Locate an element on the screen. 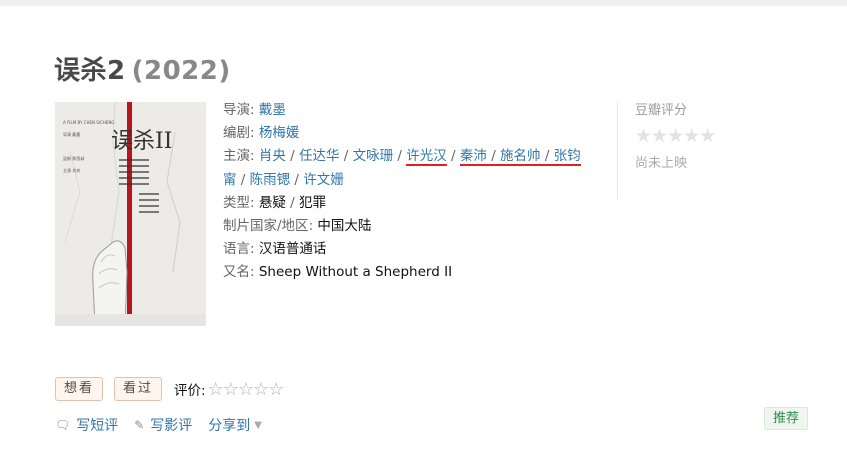  language-value: 汉语普通话 is located at coordinates (292, 249).